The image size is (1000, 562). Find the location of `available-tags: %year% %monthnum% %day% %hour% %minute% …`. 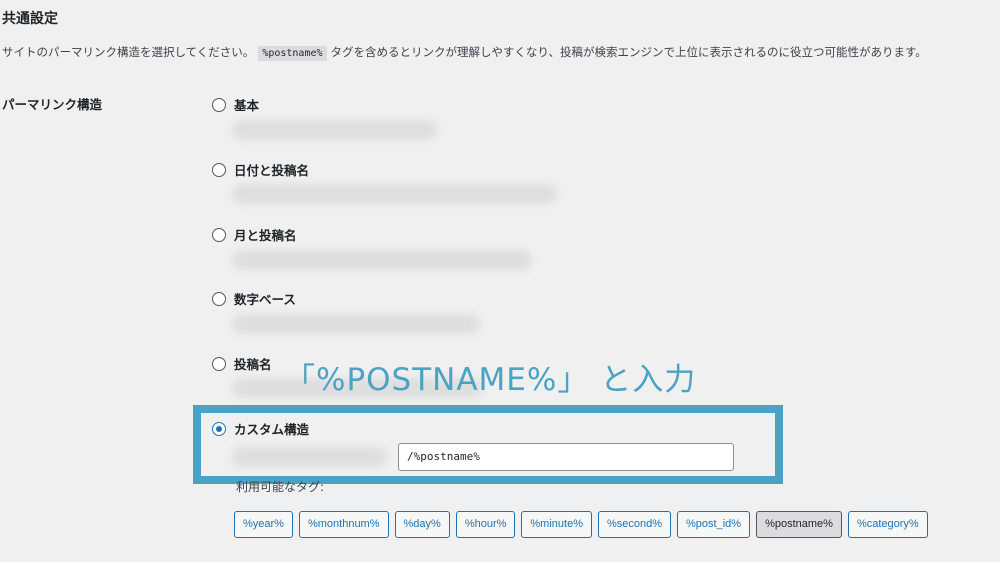

available-tags: %year% %monthnum% %day% %hour% %minute% … is located at coordinates (581, 524).